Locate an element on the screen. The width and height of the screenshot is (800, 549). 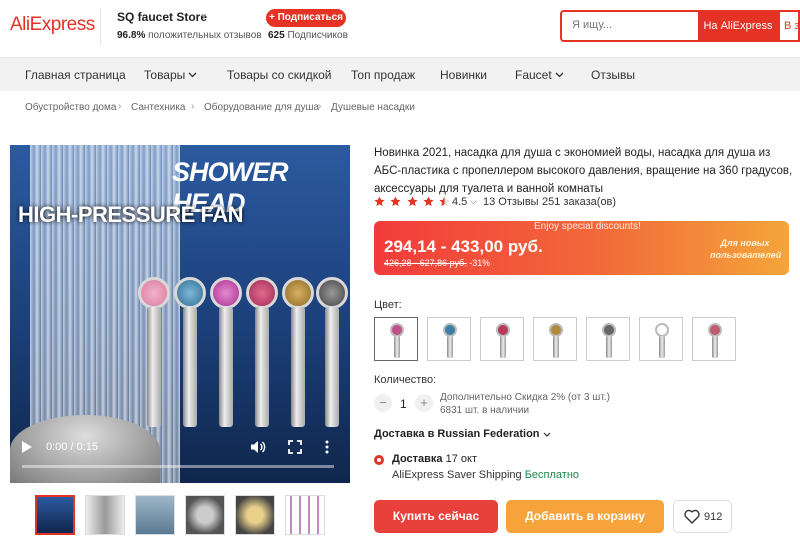
nav-products-label: Товары is located at coordinates (165, 75).